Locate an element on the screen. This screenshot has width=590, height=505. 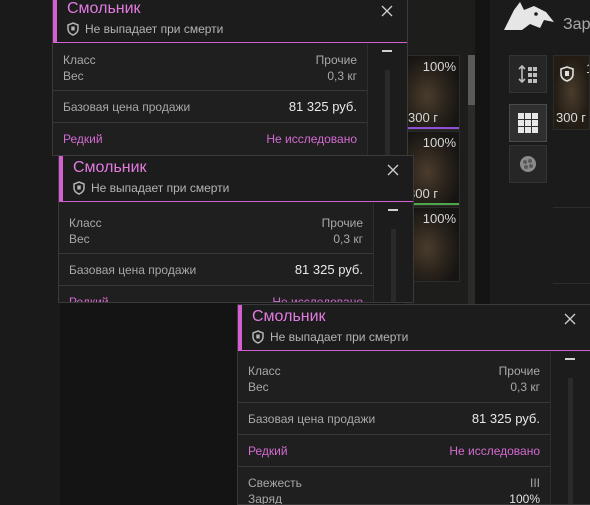
stat-value: III is located at coordinates (534, 483).